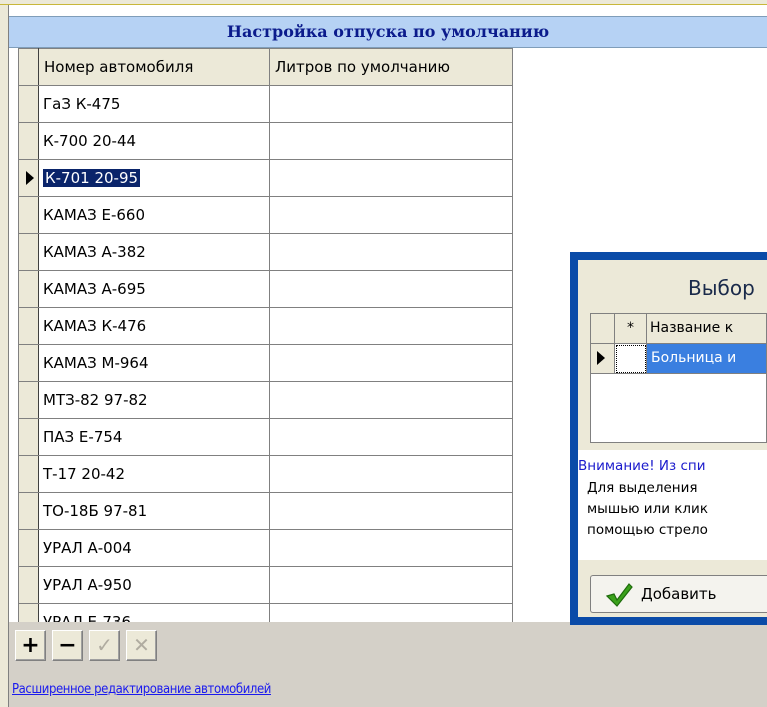  What do you see at coordinates (30, 645) in the screenshot?
I see `add-record-button: +` at bounding box center [30, 645].